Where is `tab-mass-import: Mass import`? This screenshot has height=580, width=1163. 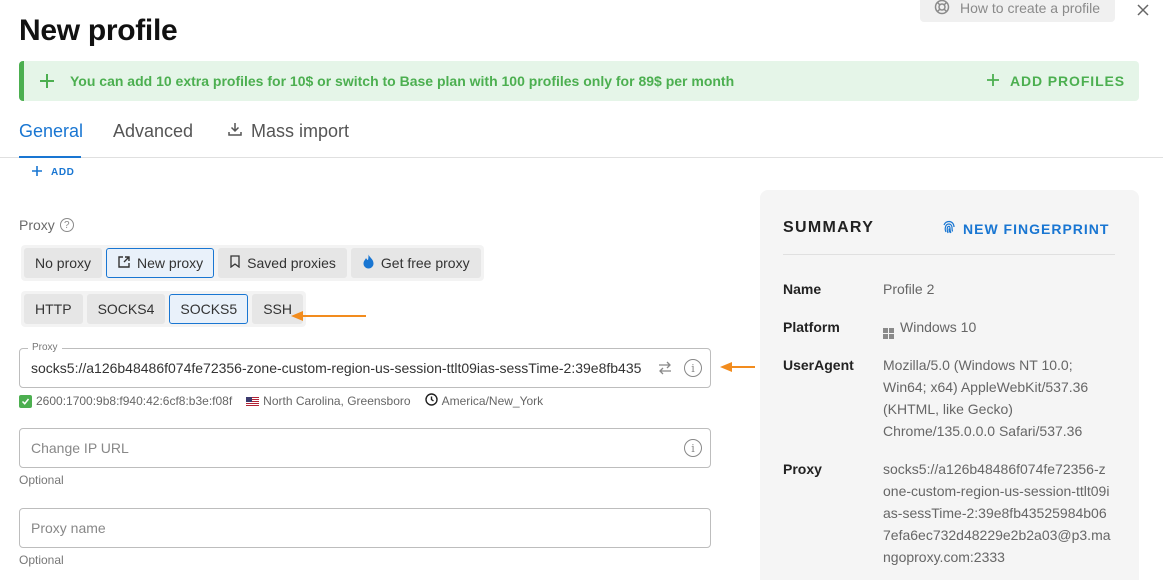 tab-mass-import: Mass import is located at coordinates (288, 131).